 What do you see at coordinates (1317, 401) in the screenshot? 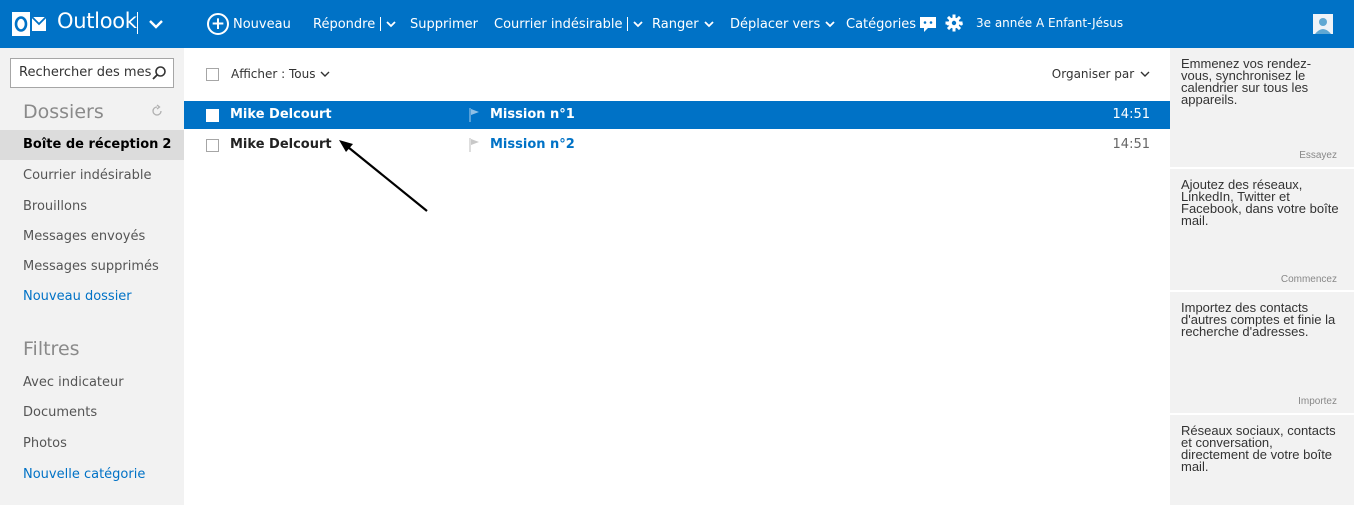
I see `ad-link: Importez` at bounding box center [1317, 401].